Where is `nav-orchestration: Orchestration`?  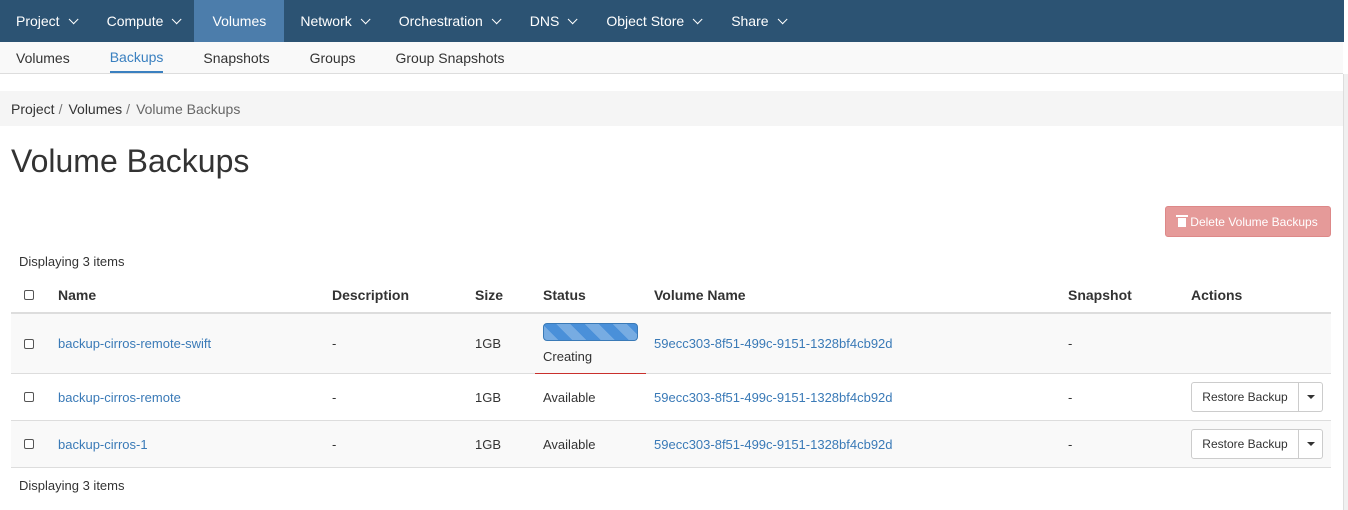 nav-orchestration: Orchestration is located at coordinates (448, 21).